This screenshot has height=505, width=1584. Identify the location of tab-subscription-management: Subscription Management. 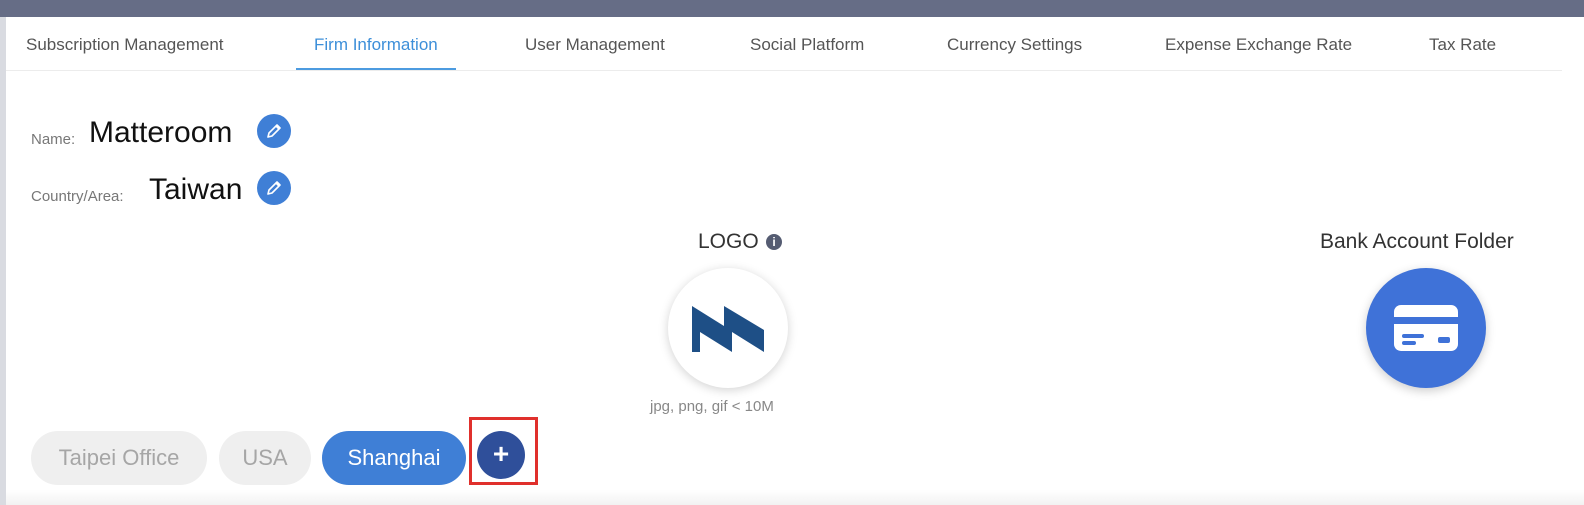
(125, 43).